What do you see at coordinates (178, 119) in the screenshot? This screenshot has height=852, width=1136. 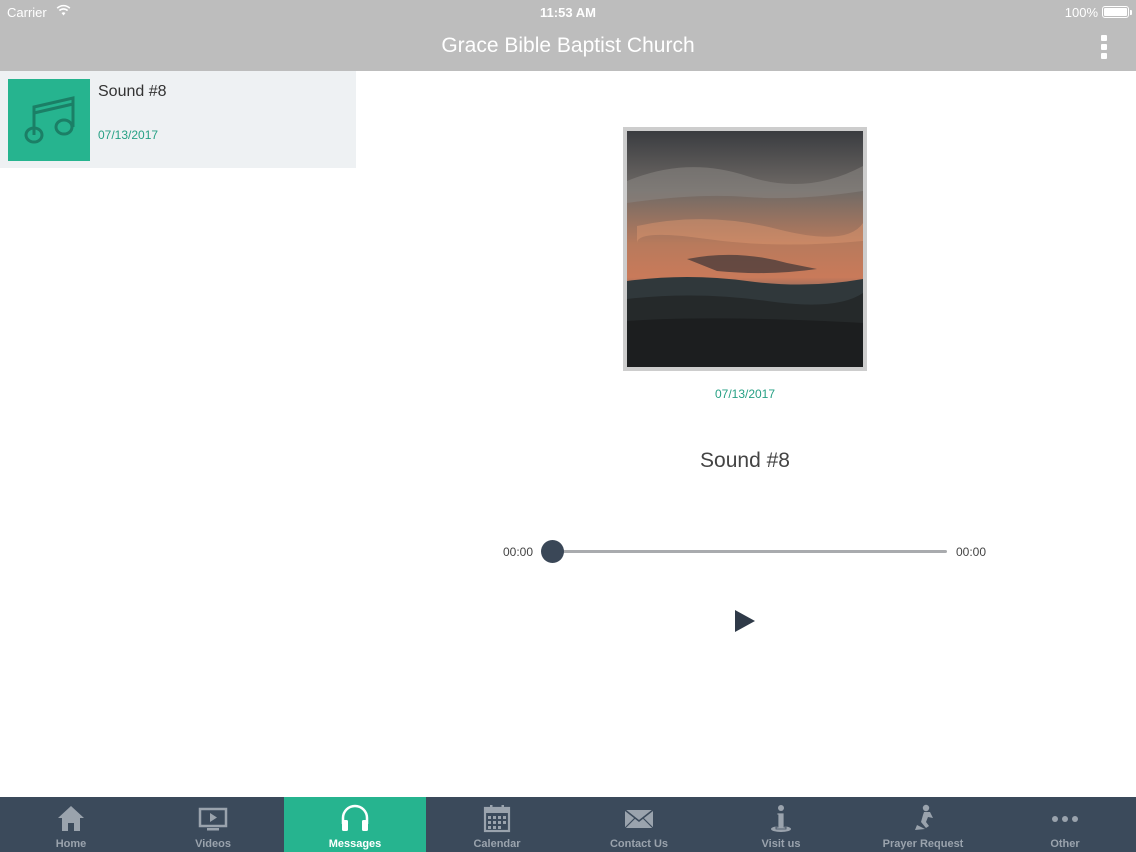 I see `list-item: Sound #8 07/13/2017` at bounding box center [178, 119].